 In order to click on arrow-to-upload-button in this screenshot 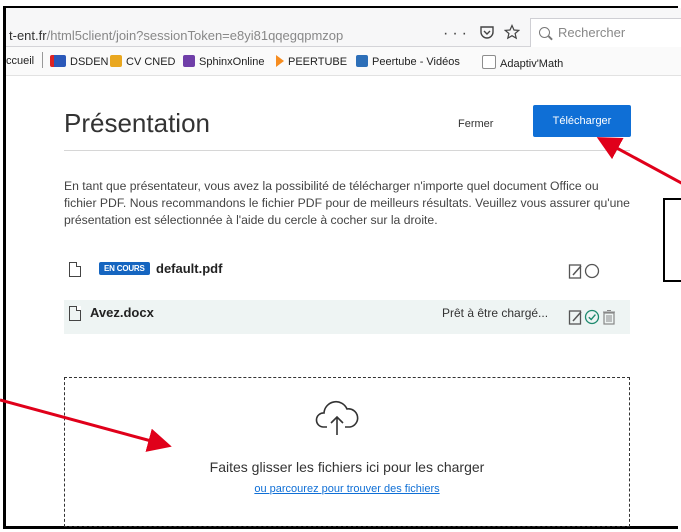, I will do `click(638, 161)`.